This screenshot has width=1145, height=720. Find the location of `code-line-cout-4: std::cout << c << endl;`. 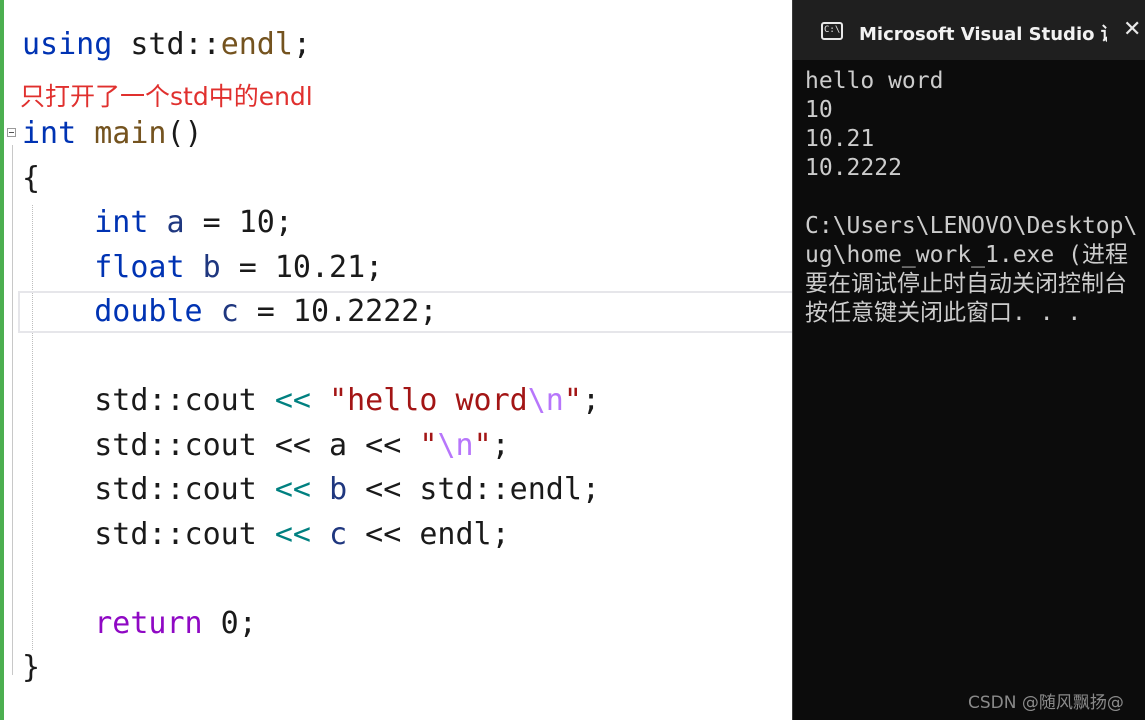

code-line-cout-4: std::cout << c << endl; is located at coordinates (266, 535).